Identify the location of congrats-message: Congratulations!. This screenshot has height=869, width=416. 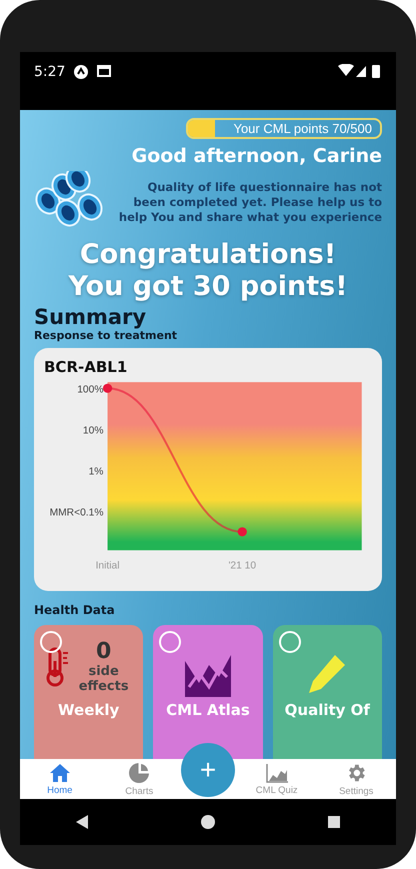
(208, 254).